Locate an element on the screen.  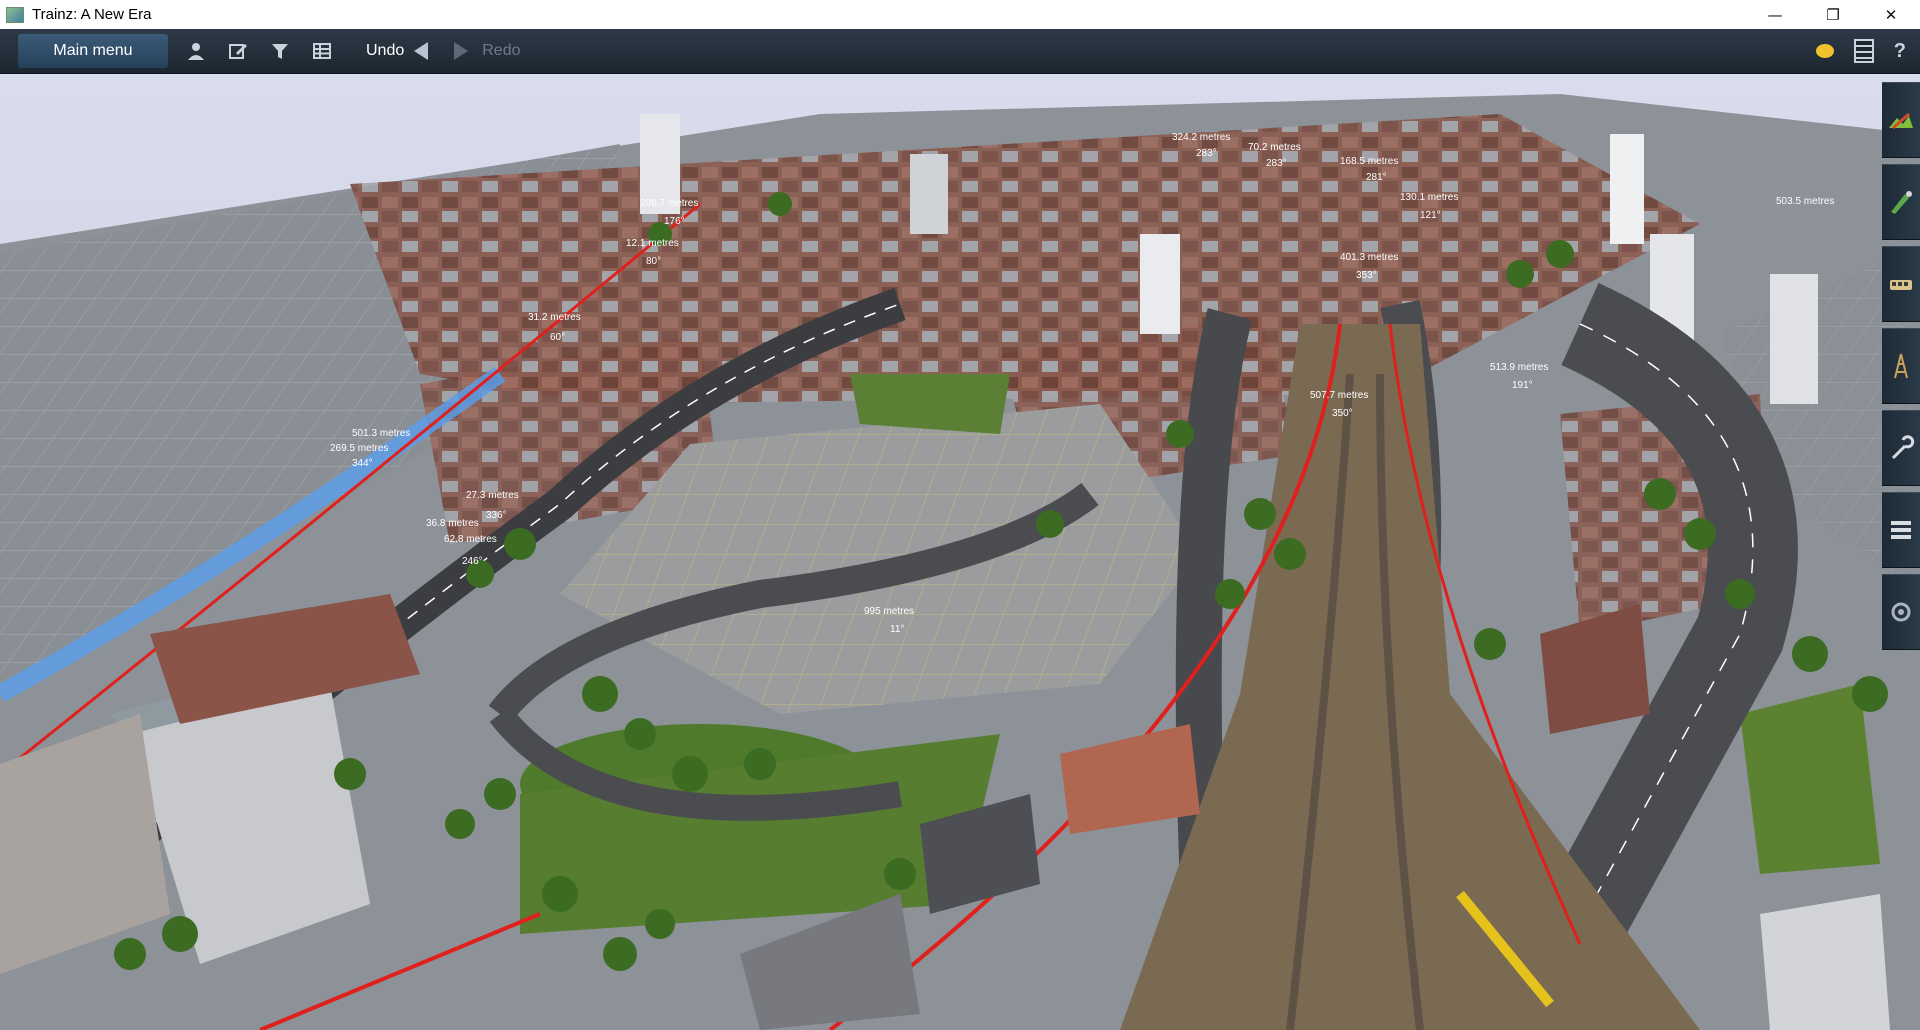
grid-table-icon is located at coordinates (322, 51).